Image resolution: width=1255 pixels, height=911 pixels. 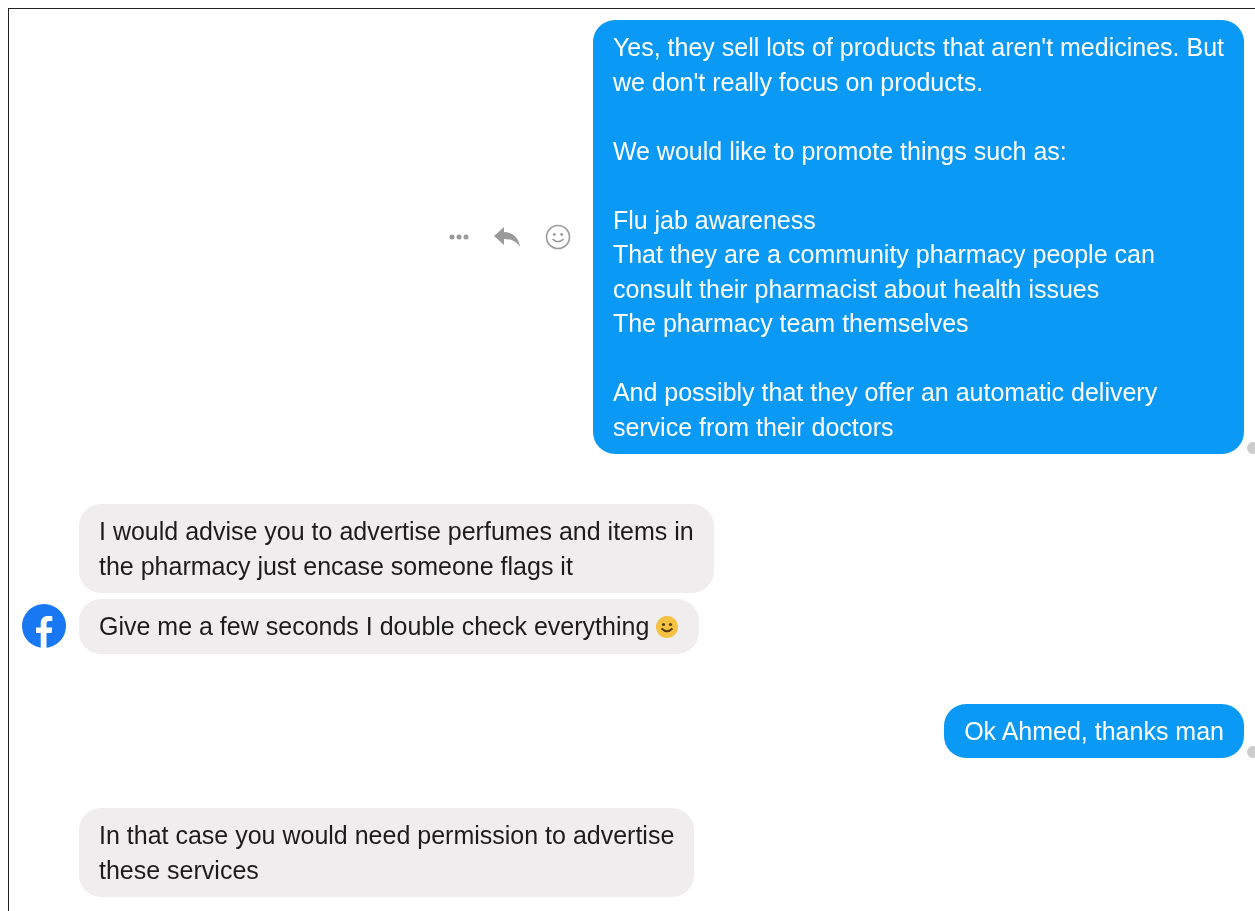 I want to click on message-bubble: Give me a few seconds I double check everything, so click(x=389, y=626).